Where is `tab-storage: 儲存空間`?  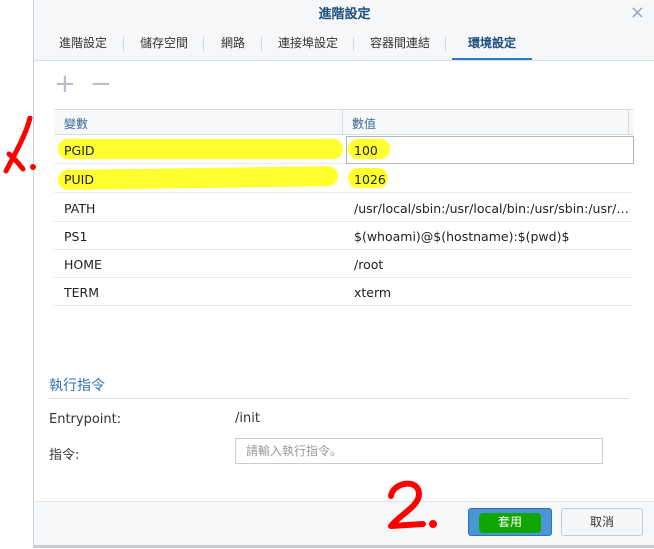
tab-storage: 儲存空間 is located at coordinates (164, 44).